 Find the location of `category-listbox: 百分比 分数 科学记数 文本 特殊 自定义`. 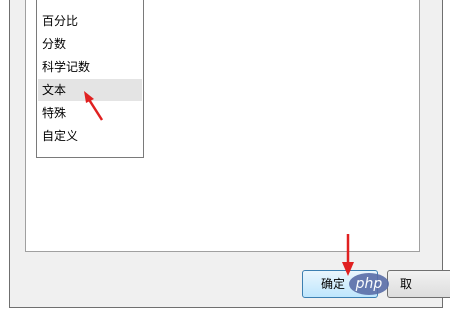

category-listbox: 百分比 分数 科学记数 文本 特殊 自定义 is located at coordinates (90, 79).